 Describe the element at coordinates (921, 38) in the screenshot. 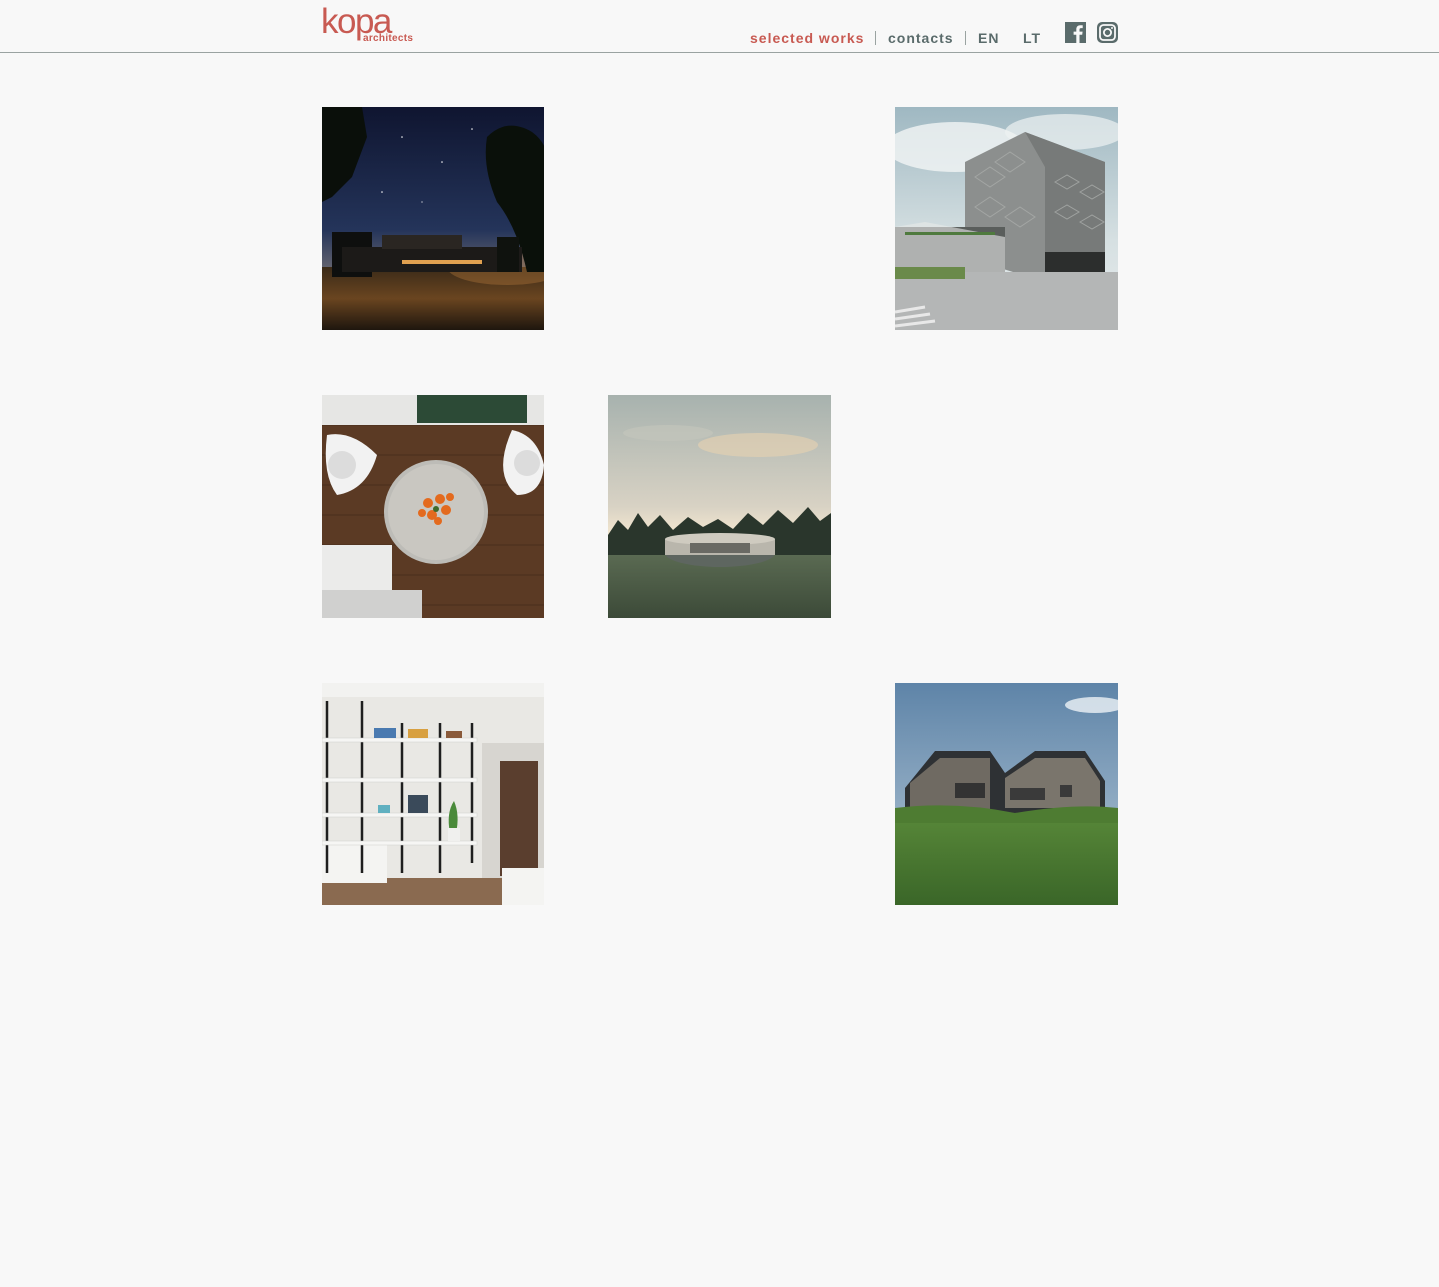

I see `nav-contacts: contacts` at that location.